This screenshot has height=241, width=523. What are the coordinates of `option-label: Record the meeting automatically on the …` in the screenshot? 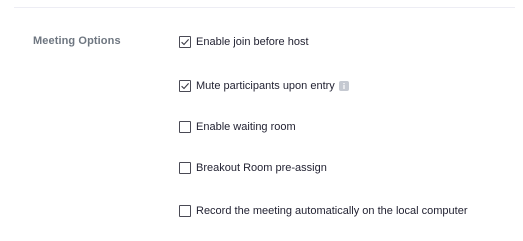 It's located at (332, 211).